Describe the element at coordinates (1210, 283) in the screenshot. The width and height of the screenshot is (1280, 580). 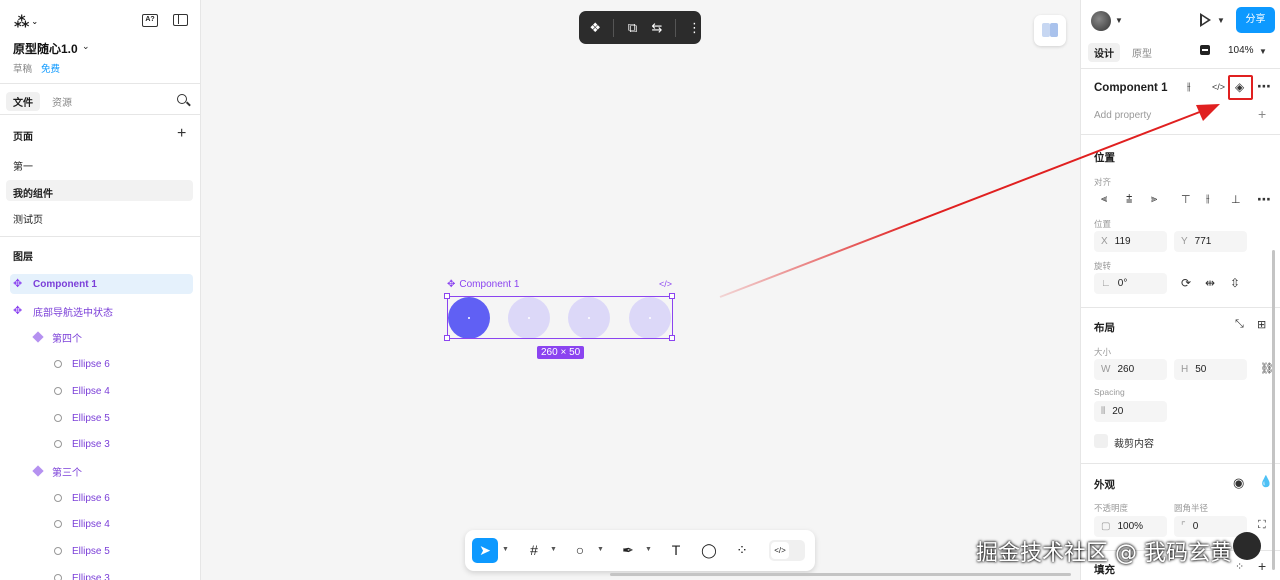
I see `flip-horizontal-icon: ⇹` at that location.